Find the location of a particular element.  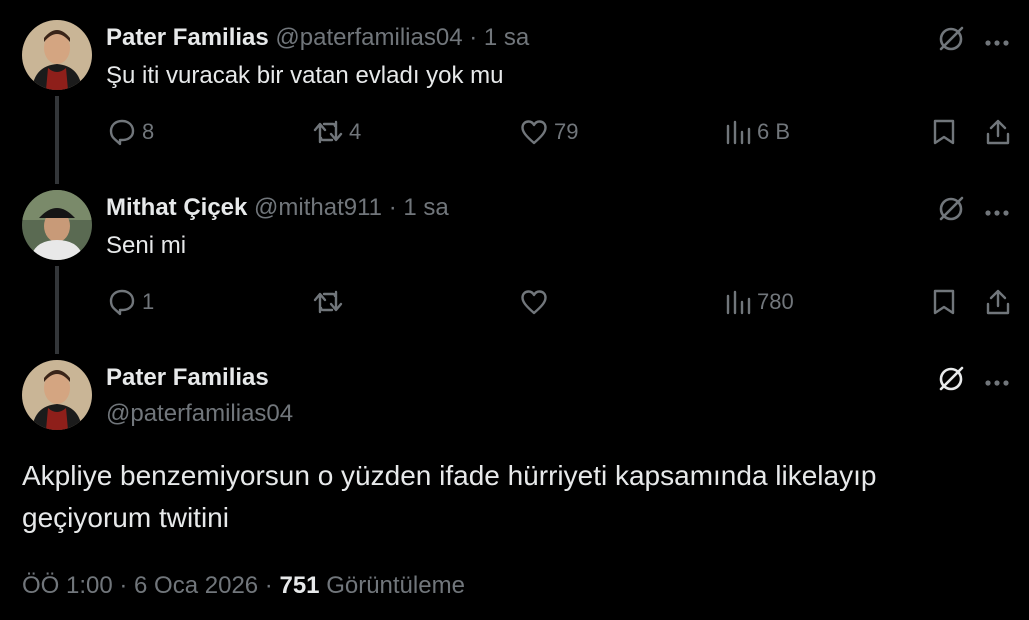

display-name-text: Pater Familias is located at coordinates (187, 377).